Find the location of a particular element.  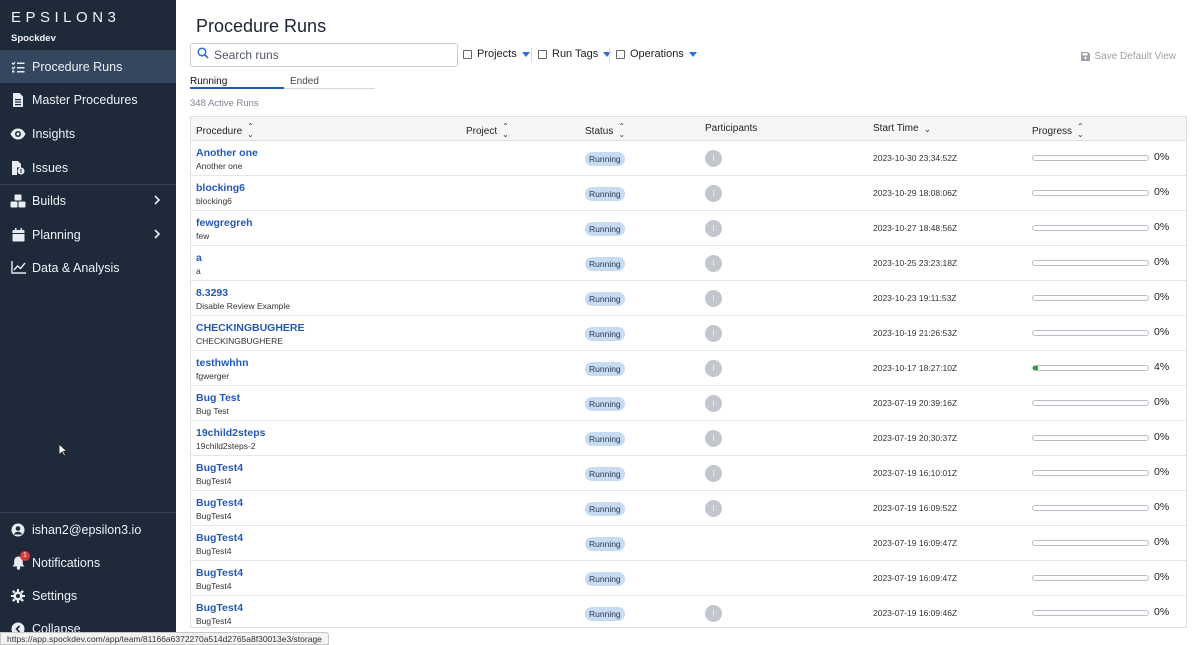

nav-data-analysis: Data & Analysis is located at coordinates (88, 267).